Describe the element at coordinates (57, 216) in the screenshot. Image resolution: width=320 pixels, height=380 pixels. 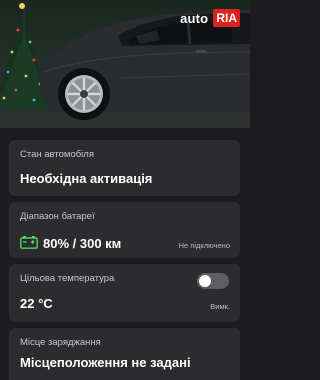
I see `battery-range-label: Діапазон батареї` at that location.